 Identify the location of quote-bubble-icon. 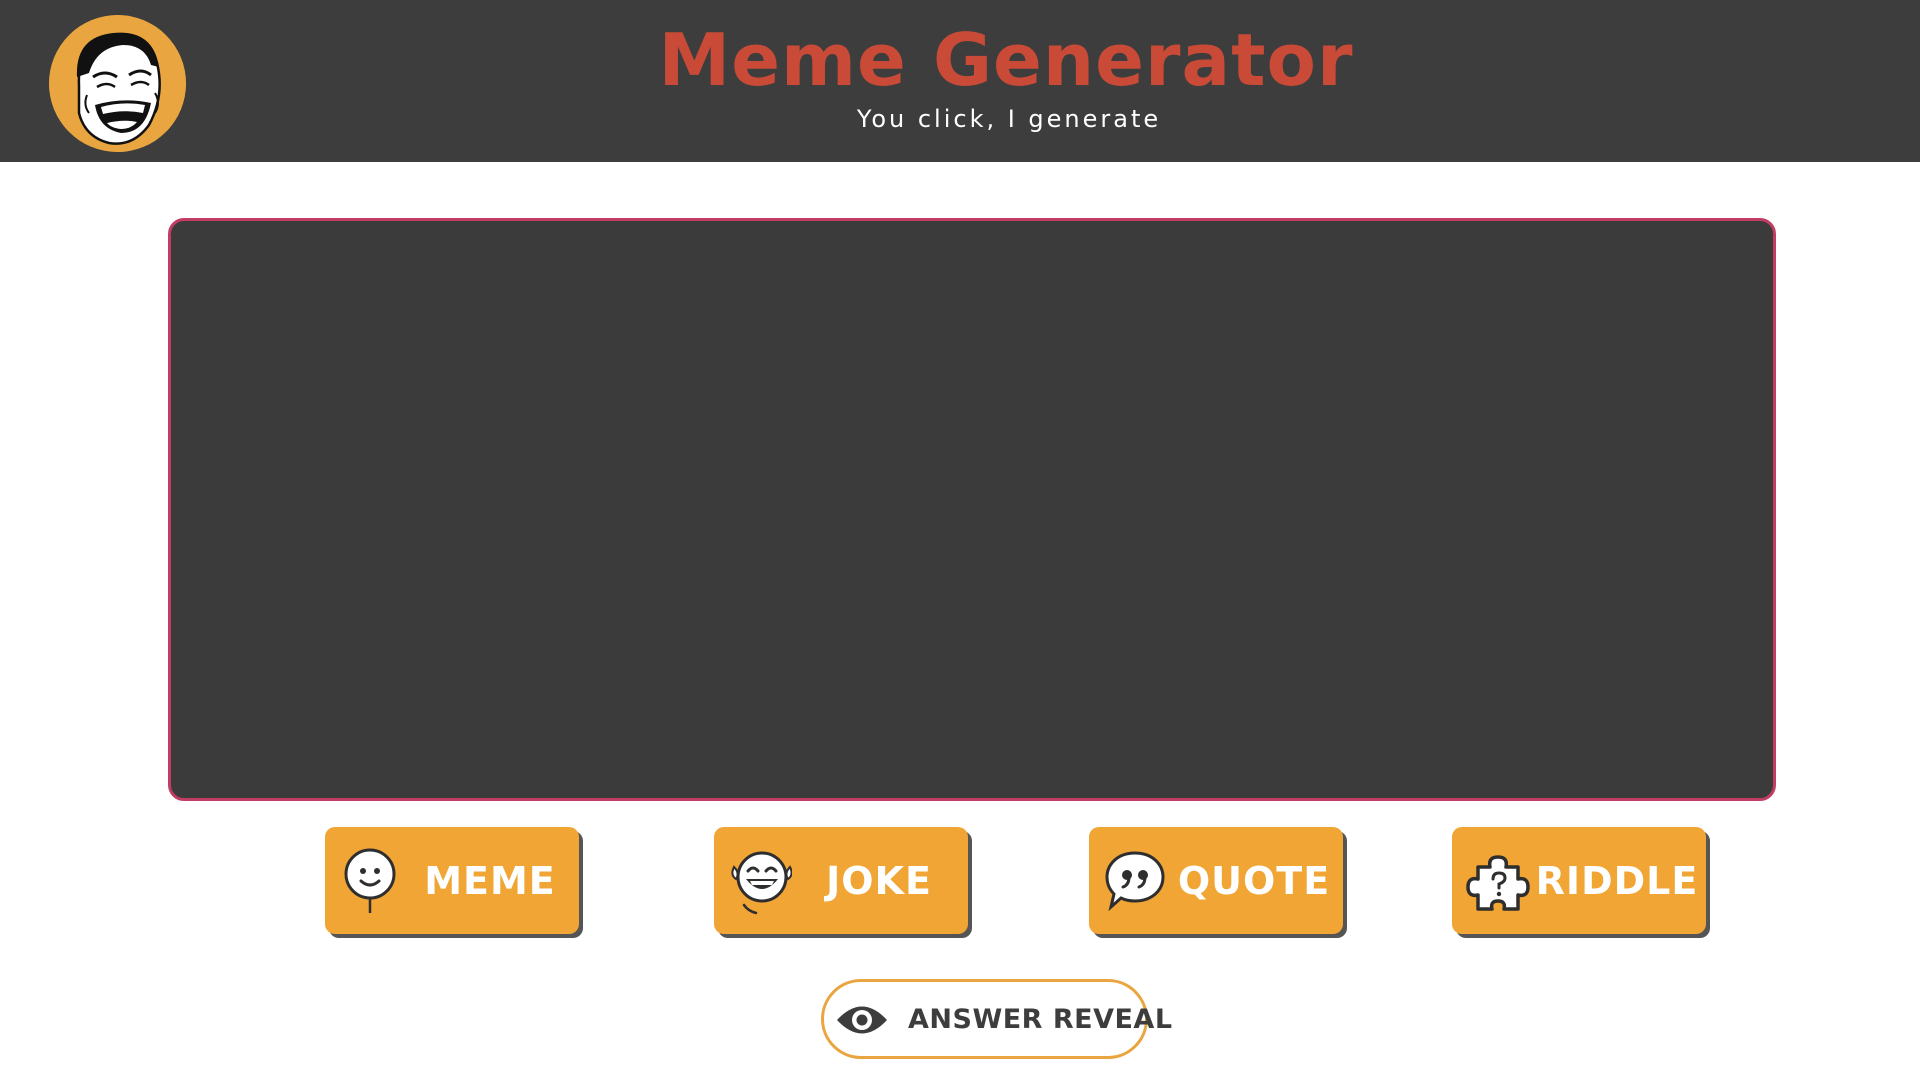
(1135, 881).